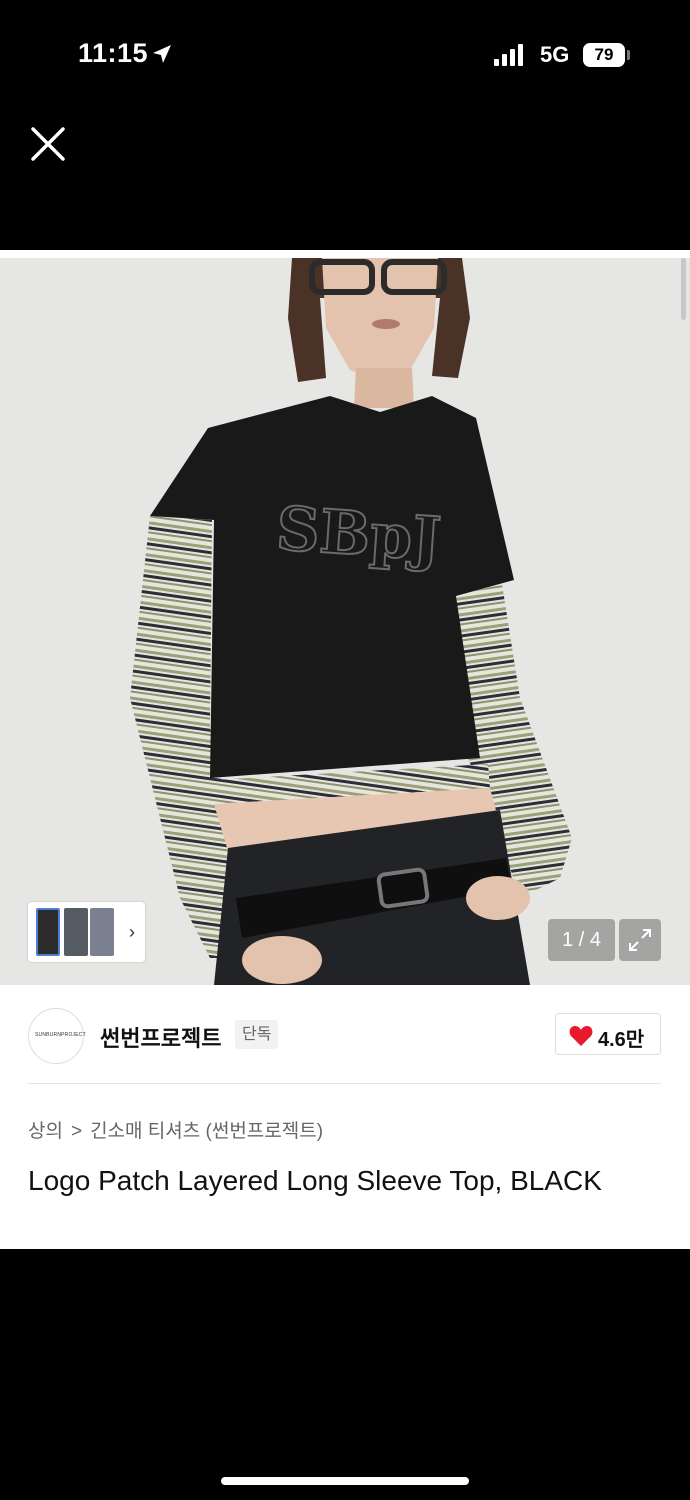 The height and width of the screenshot is (1500, 690). What do you see at coordinates (257, 1034) in the screenshot?
I see `exclusive-badge: 단독` at bounding box center [257, 1034].